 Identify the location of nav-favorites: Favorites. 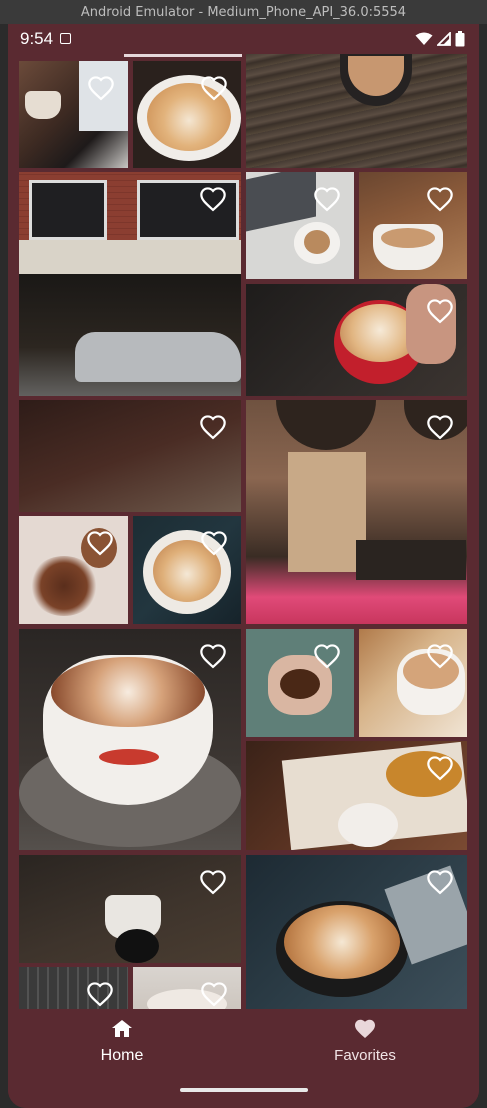
(365, 1047).